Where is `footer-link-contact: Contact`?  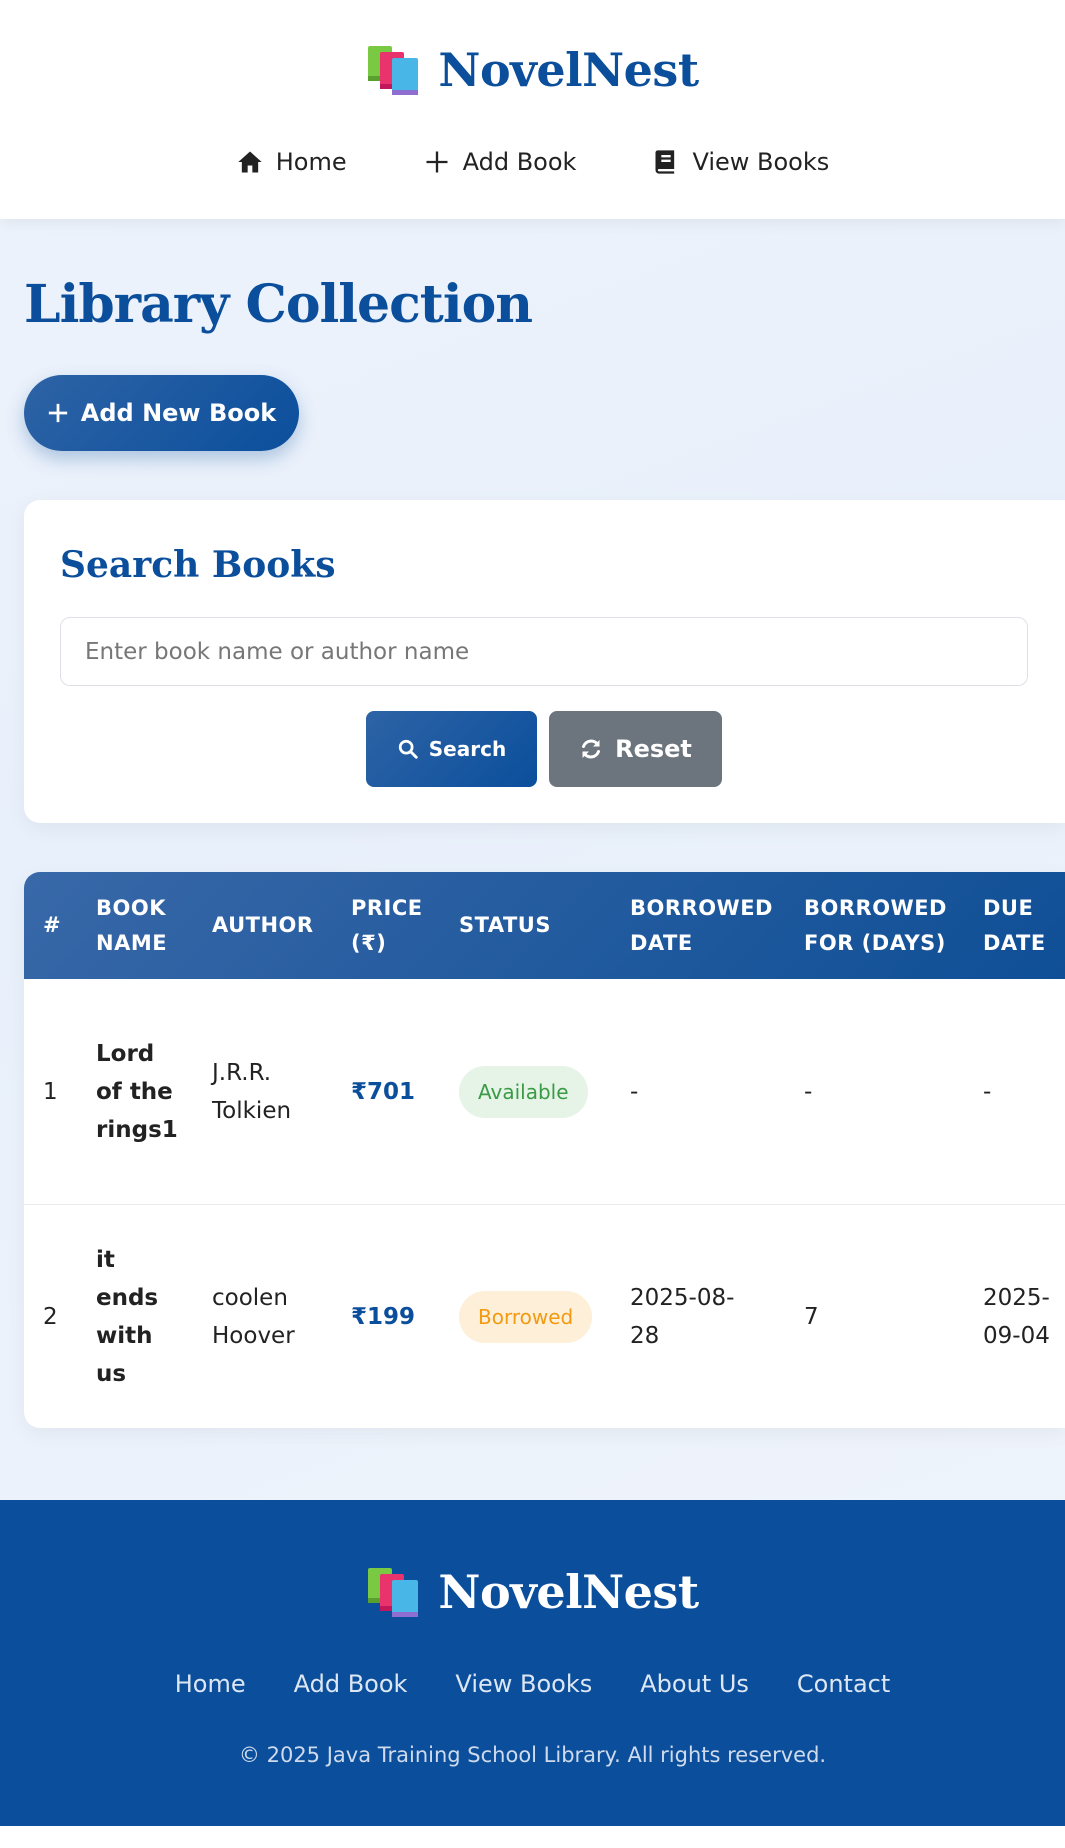
footer-link-contact: Contact is located at coordinates (843, 1690).